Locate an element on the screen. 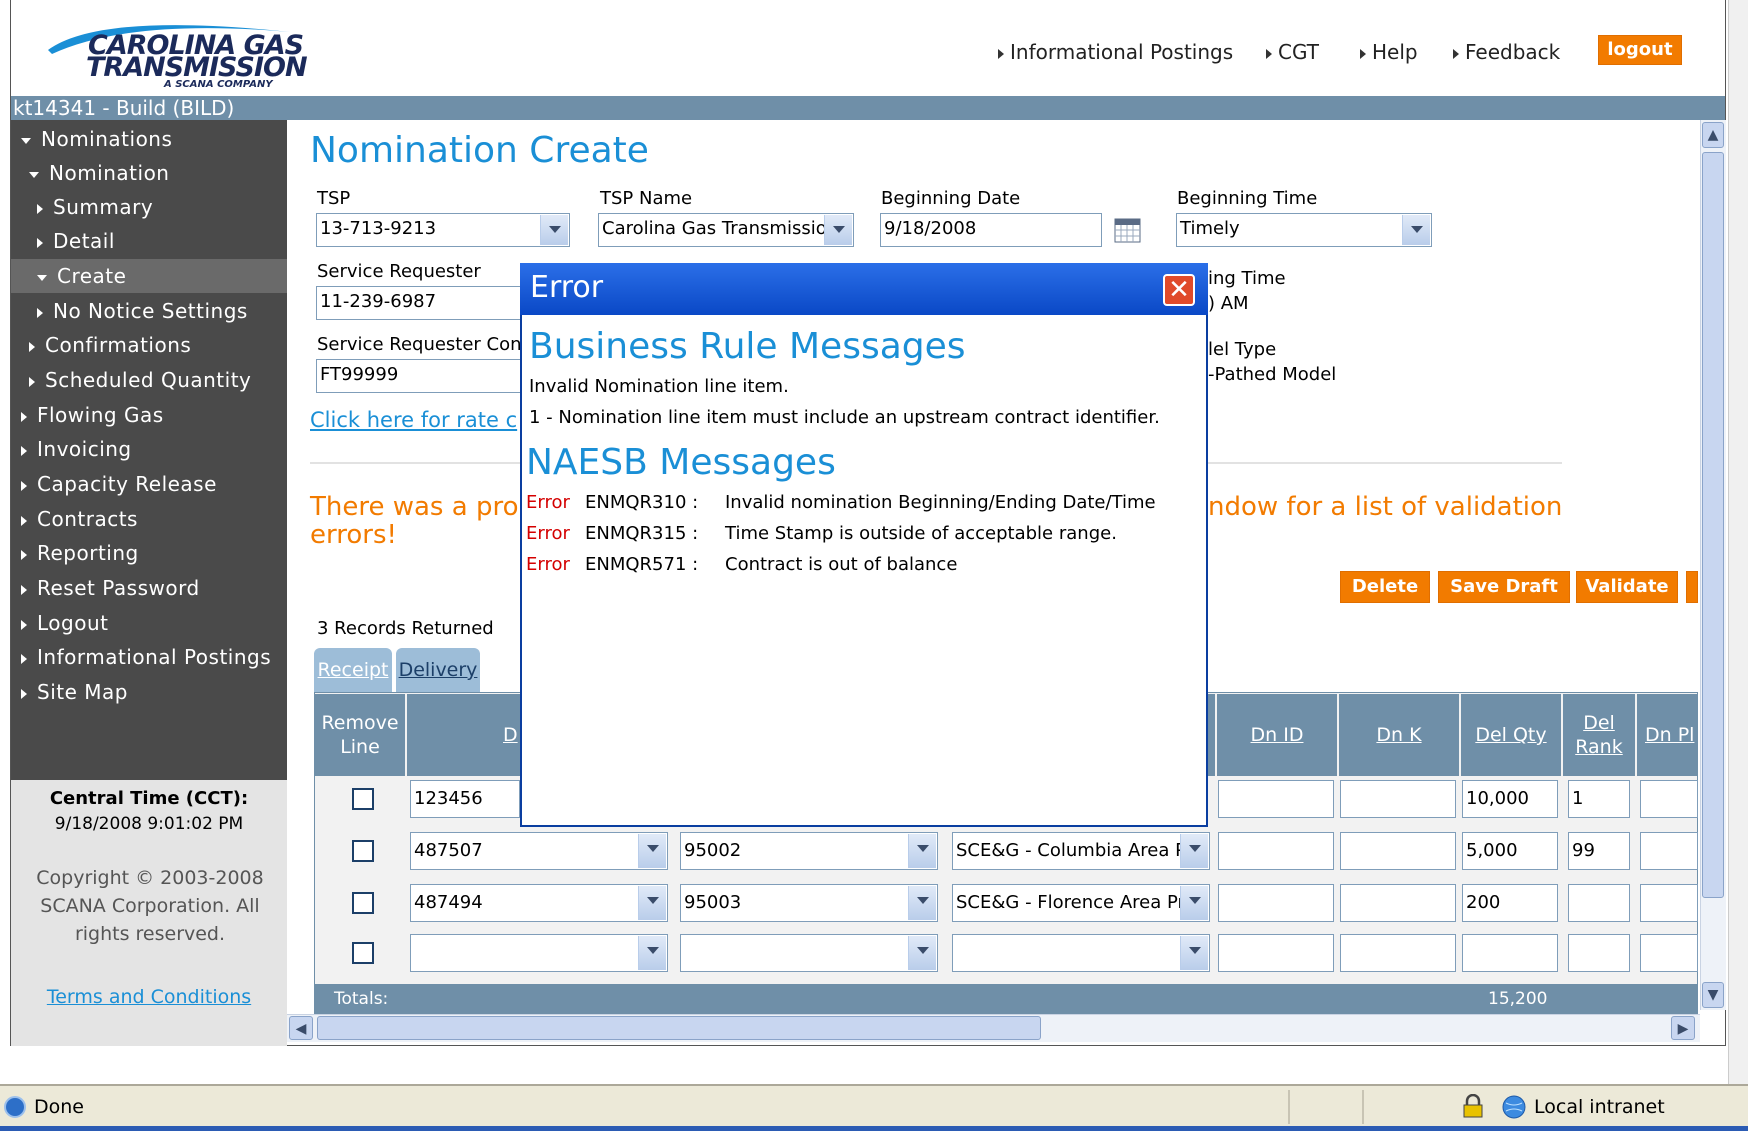  window-scrollbar is located at coordinates (1738, 542).